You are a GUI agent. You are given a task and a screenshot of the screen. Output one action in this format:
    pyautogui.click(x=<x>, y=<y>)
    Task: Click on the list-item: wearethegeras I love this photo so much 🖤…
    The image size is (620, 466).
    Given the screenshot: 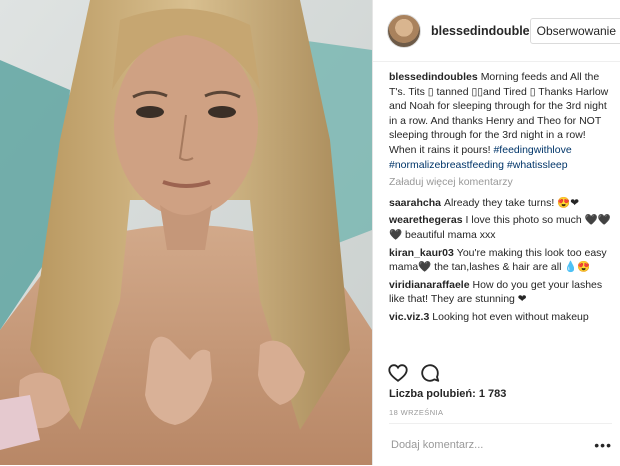 What is the action you would take?
    pyautogui.click(x=500, y=227)
    